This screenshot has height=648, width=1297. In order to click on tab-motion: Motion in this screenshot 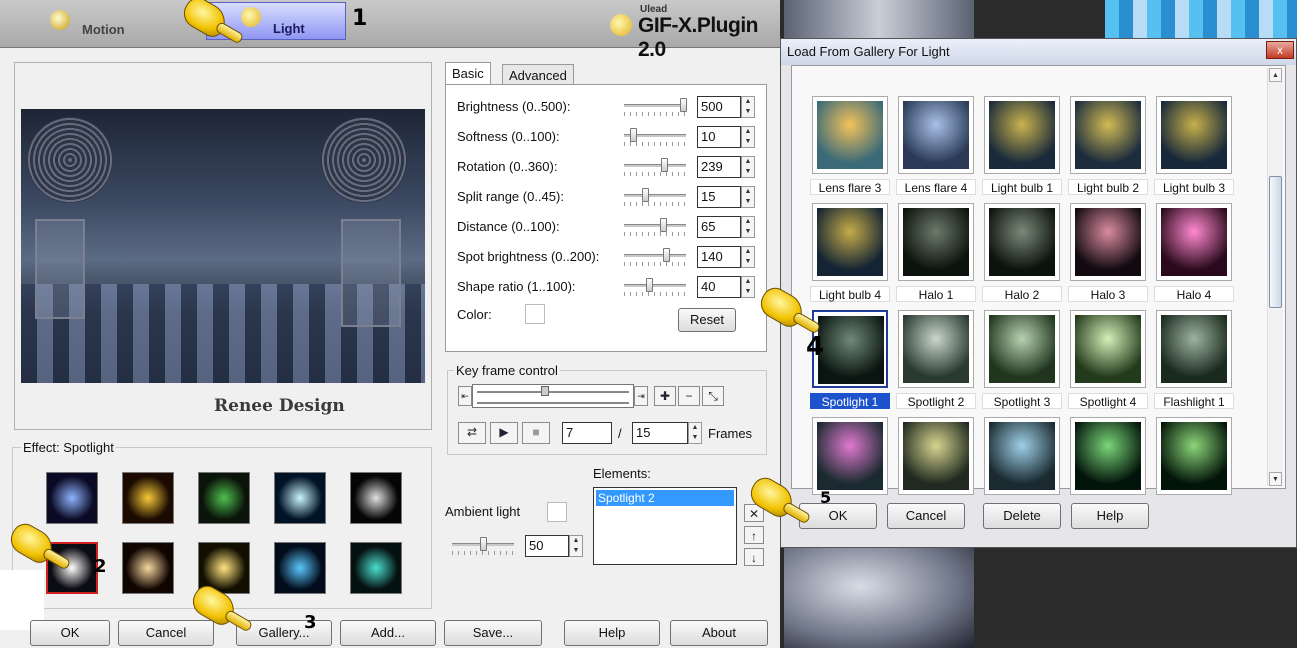, I will do `click(118, 23)`.